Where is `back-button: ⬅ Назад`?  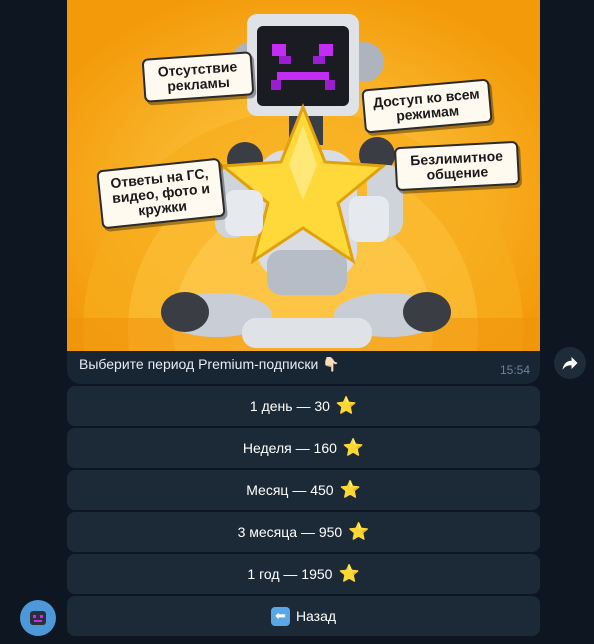
back-button: ⬅ Назад is located at coordinates (303, 616).